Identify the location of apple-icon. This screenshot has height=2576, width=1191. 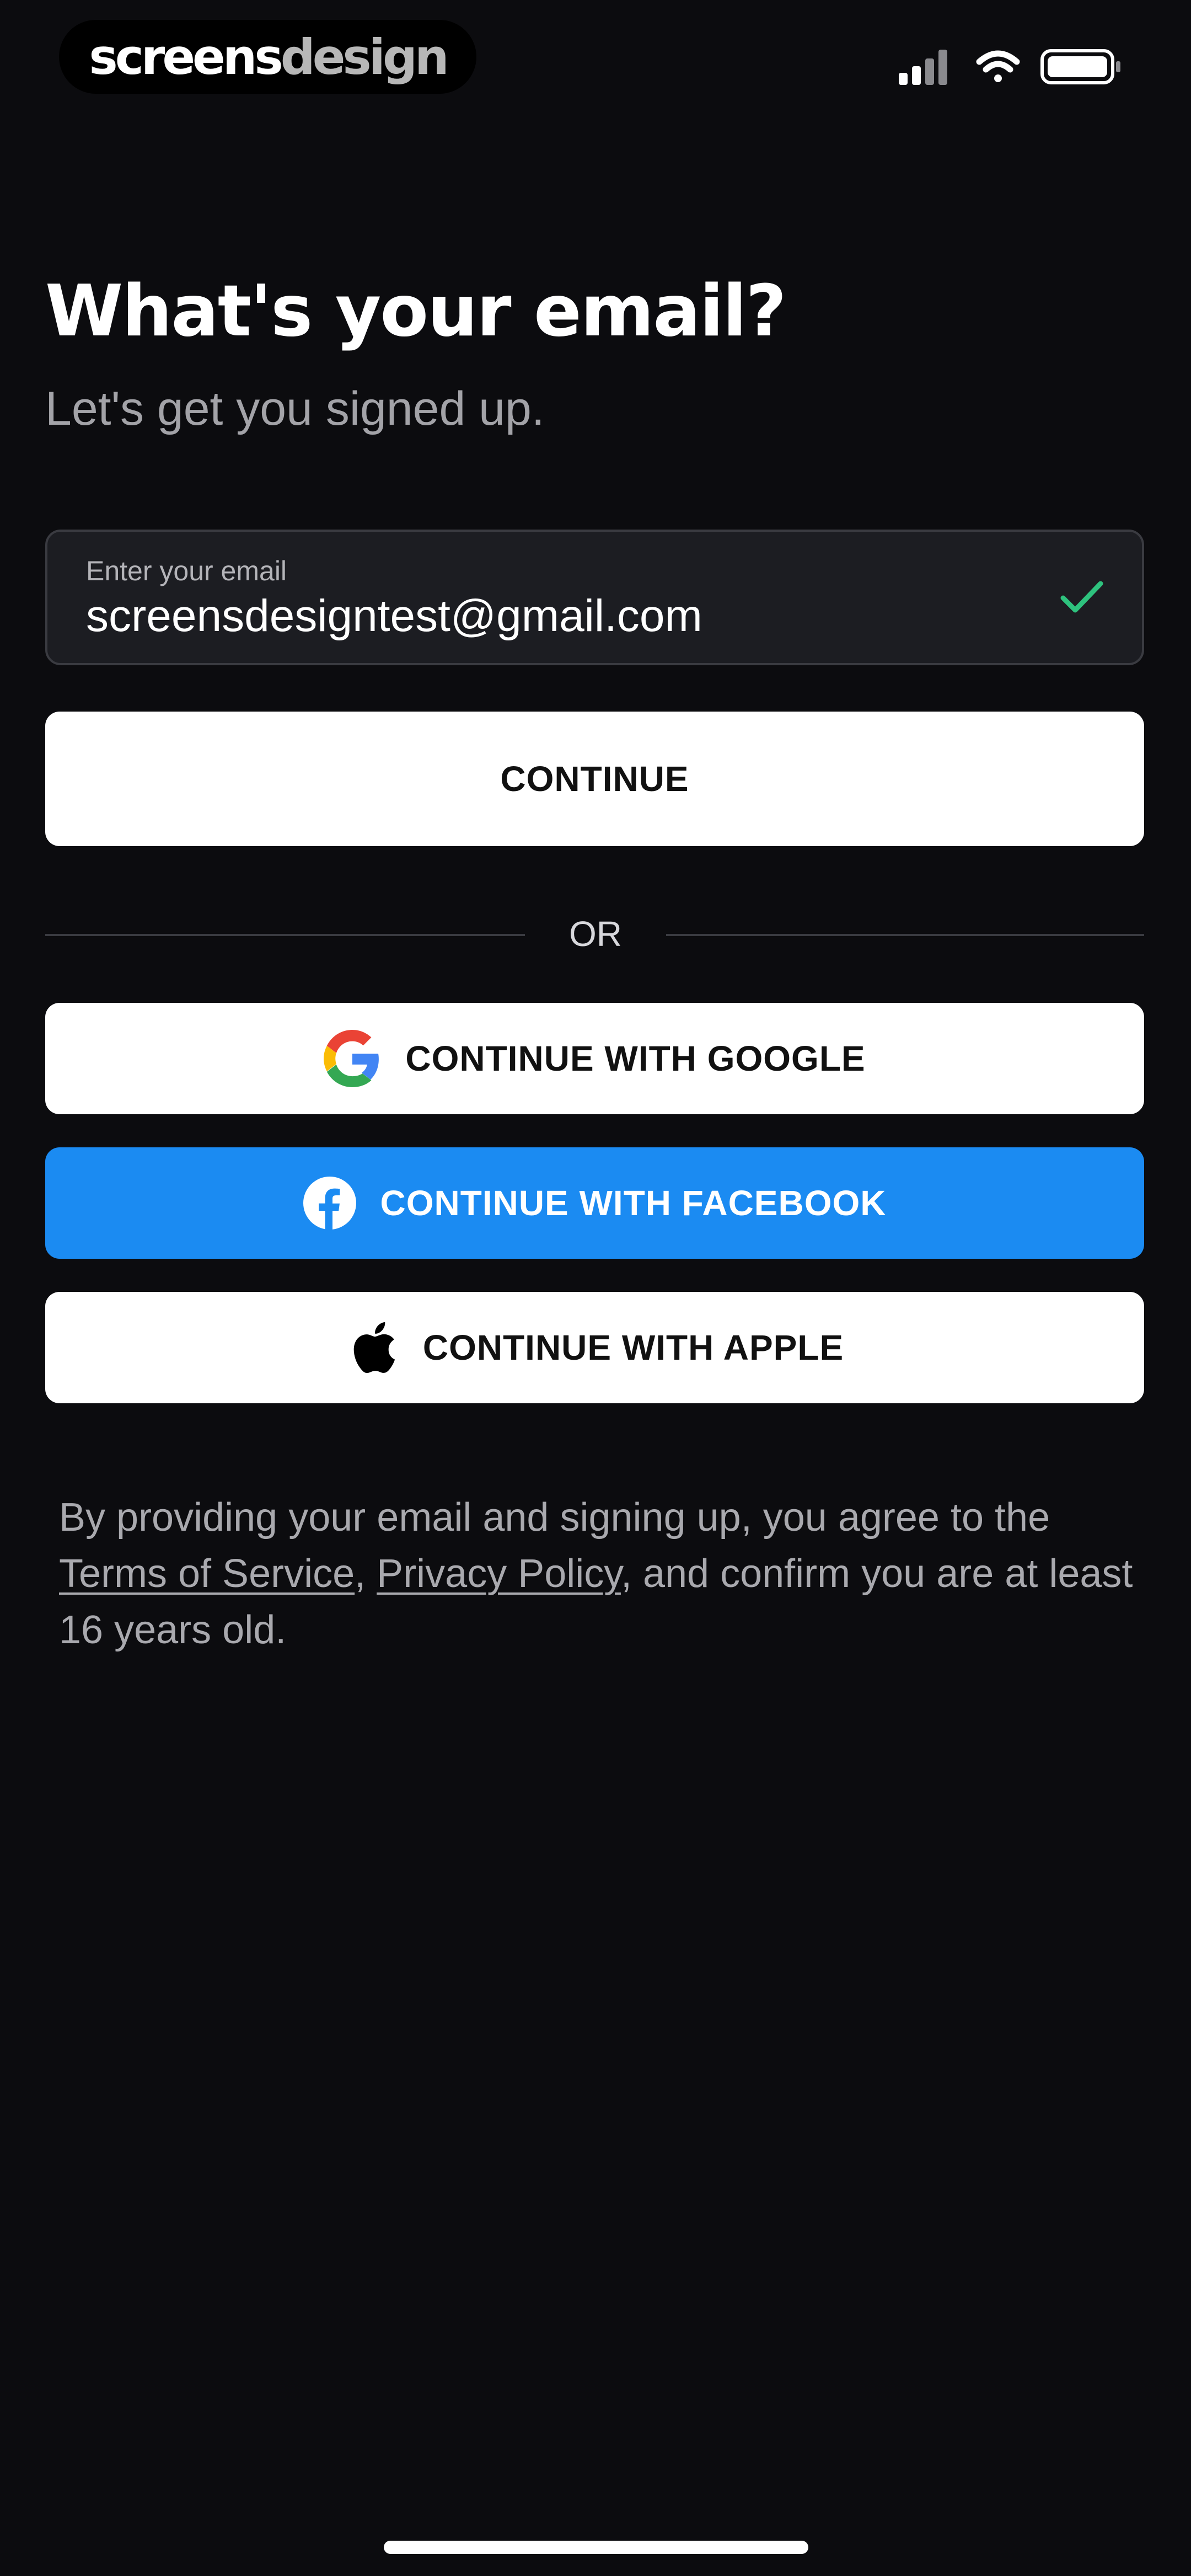
(374, 1347).